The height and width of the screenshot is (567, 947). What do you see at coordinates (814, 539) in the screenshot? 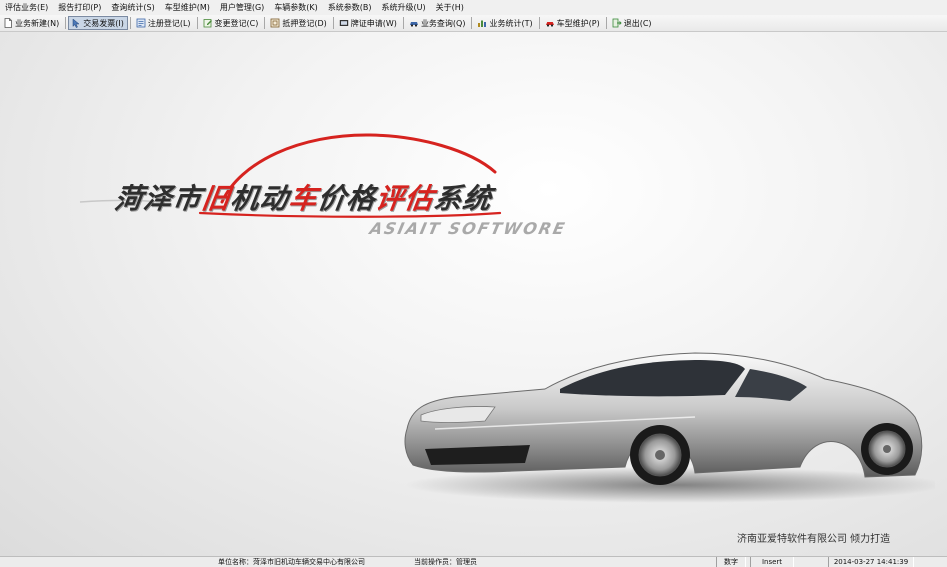
I see `developer-credit: 济南亚爱特软件有限公司 倾力打造` at bounding box center [814, 539].